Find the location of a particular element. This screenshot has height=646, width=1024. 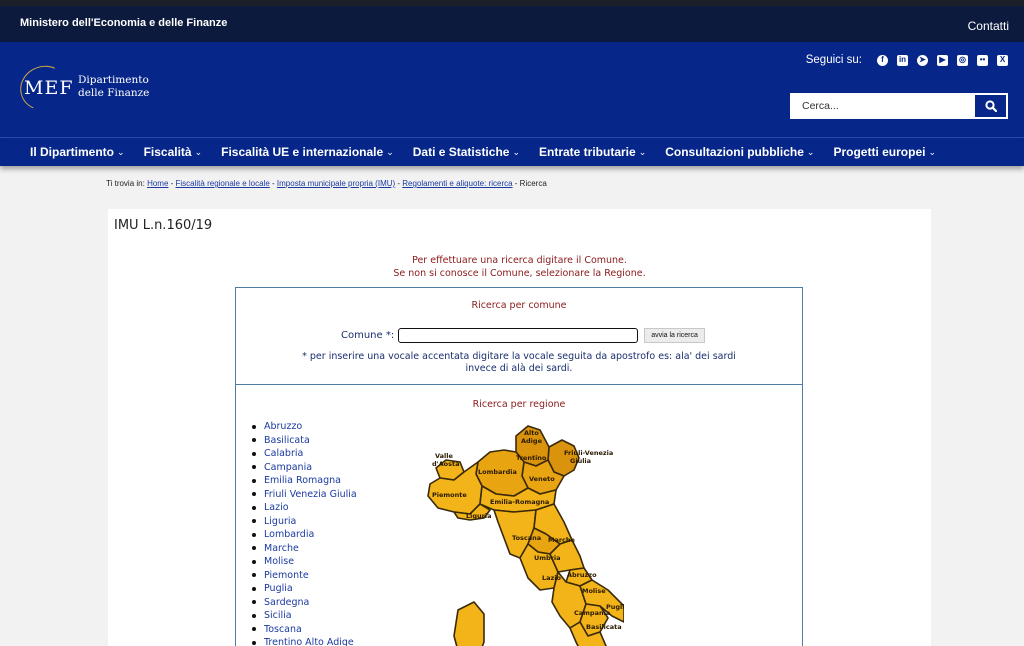

region-item-sardegna: Sardegna is located at coordinates (304, 603).